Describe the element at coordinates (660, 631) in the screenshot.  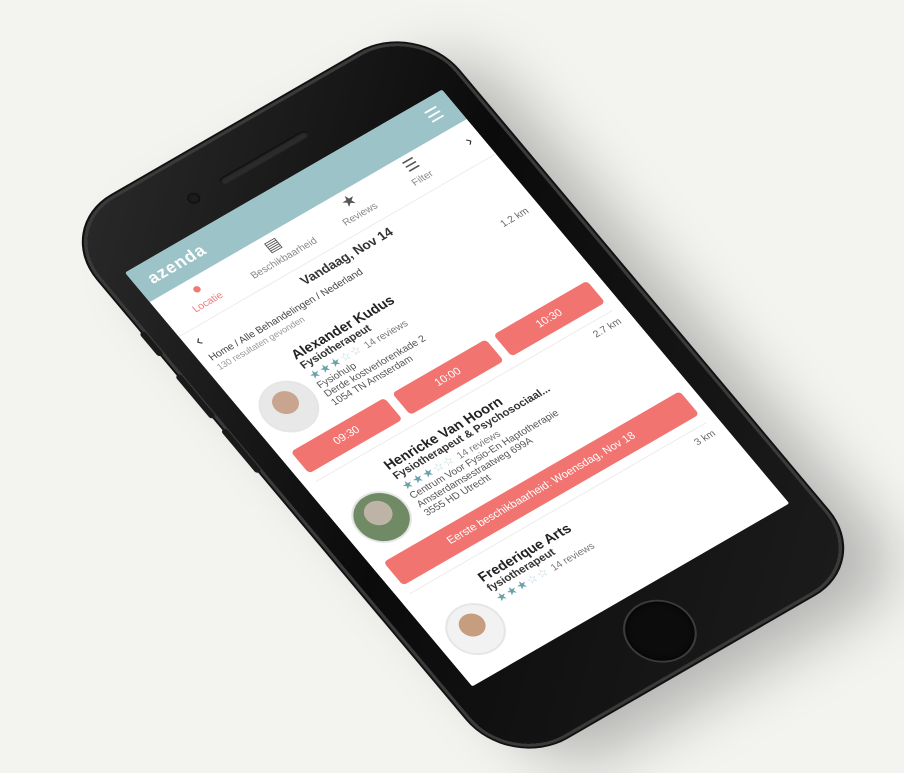
I see `home-button` at that location.